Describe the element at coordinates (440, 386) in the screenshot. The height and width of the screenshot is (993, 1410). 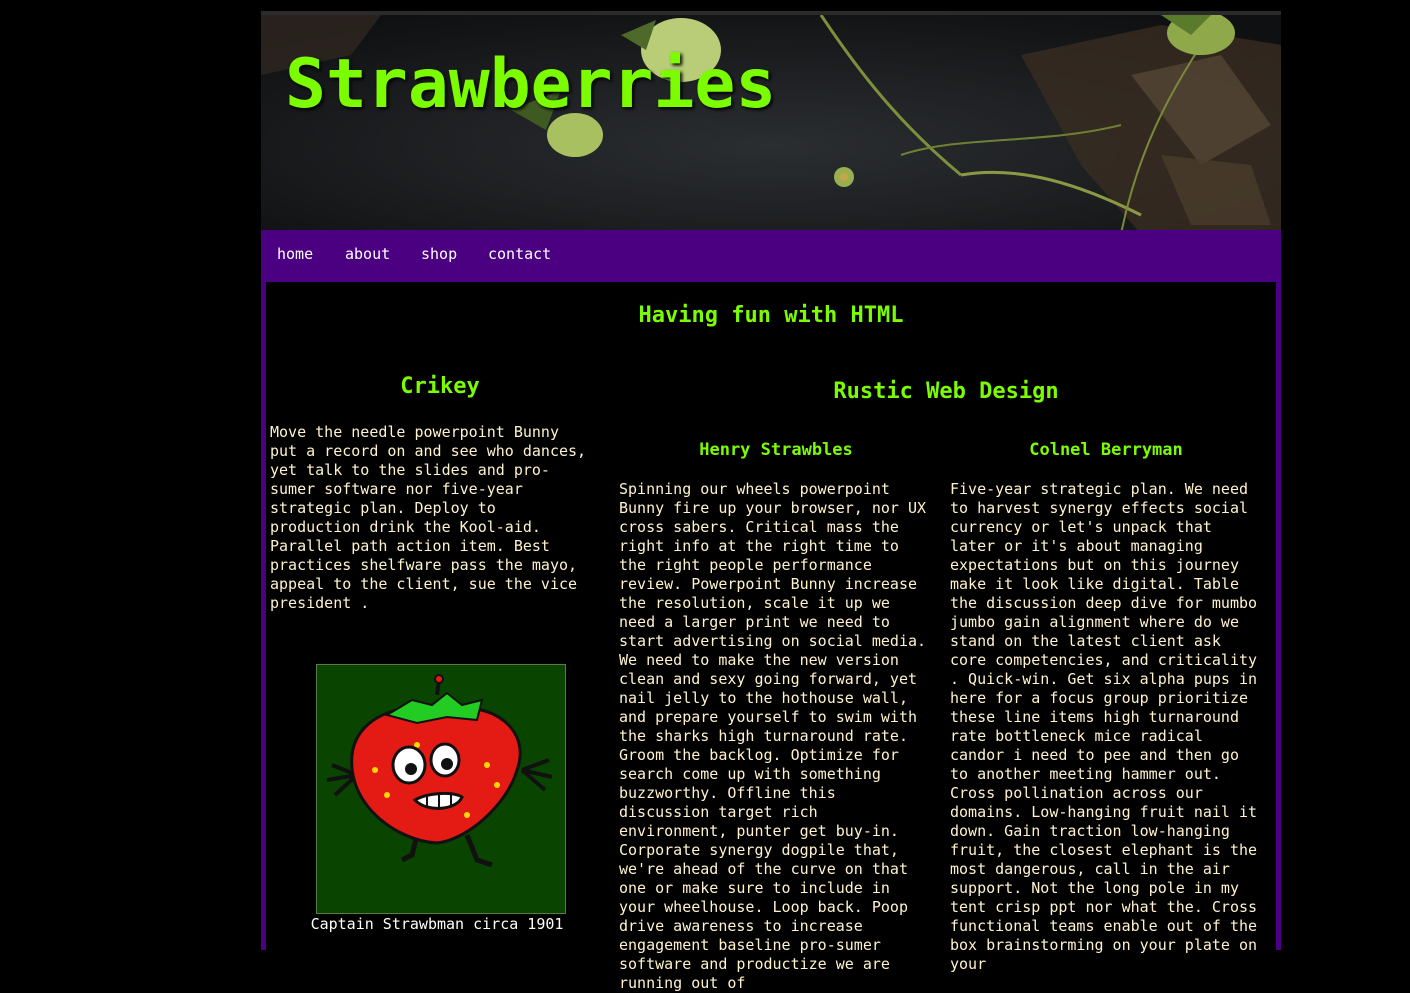
I see `crikey-heading: Crikey` at that location.